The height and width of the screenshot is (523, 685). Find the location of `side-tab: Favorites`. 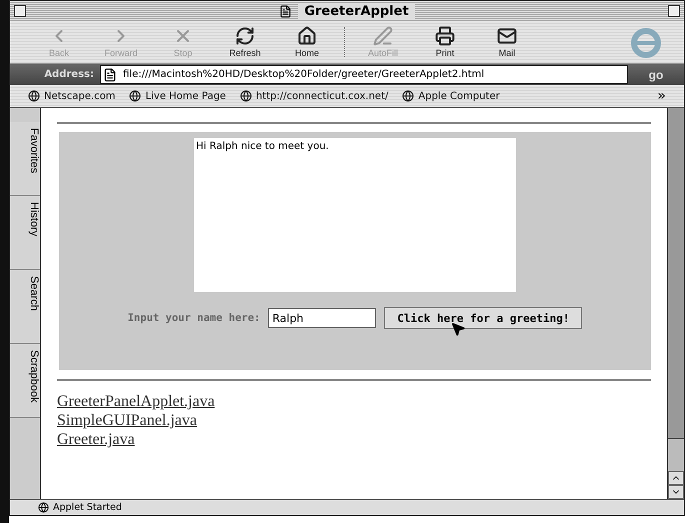

side-tab: Favorites is located at coordinates (25, 159).